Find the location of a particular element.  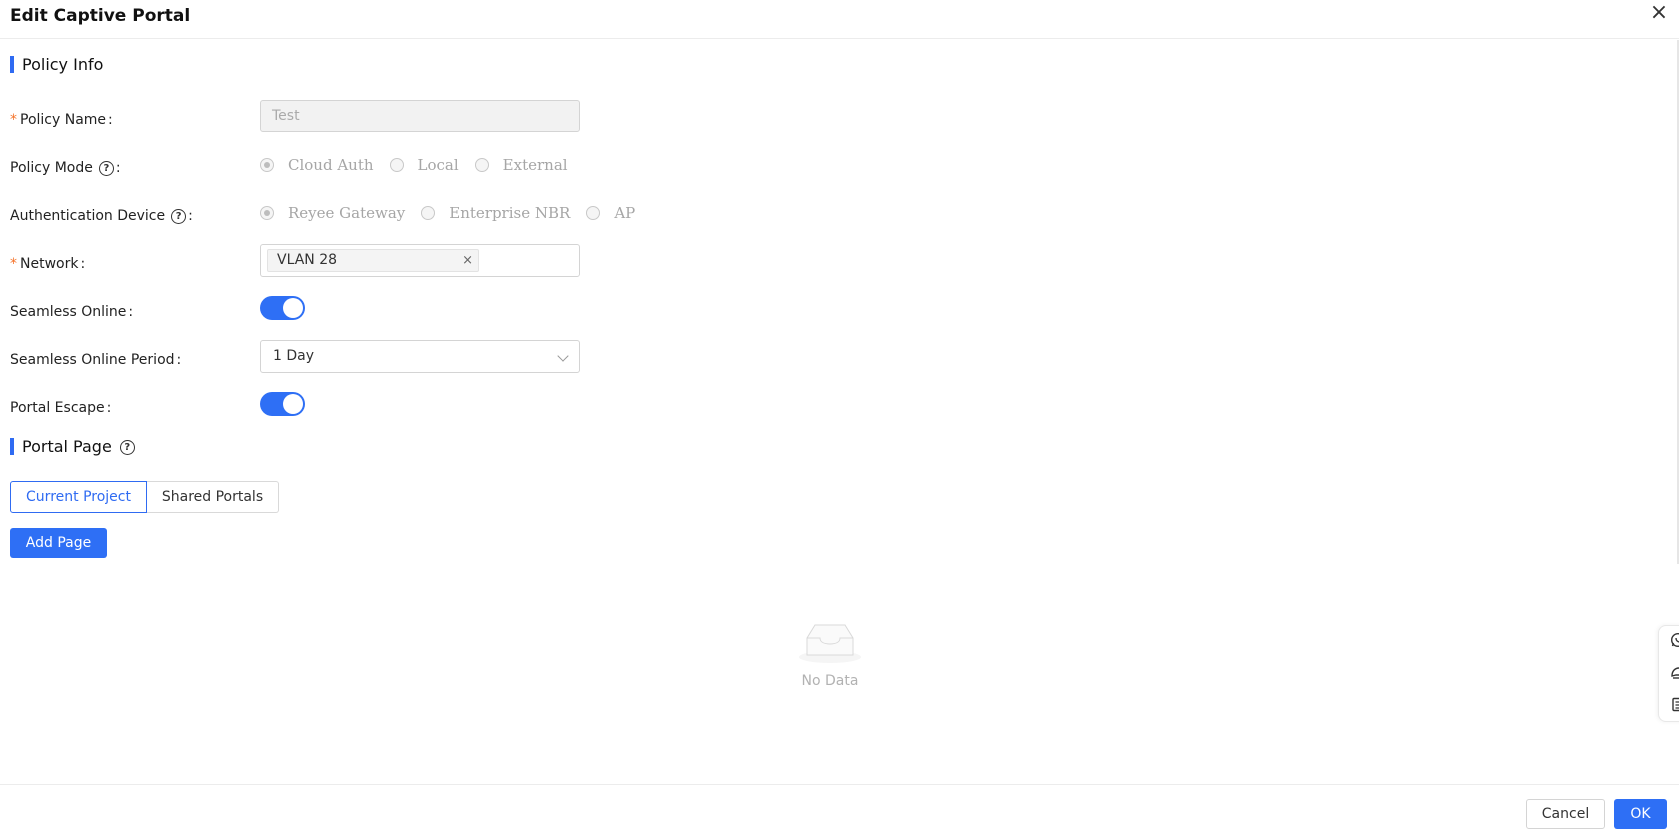

network-tag: VLAN 28 × is located at coordinates (373, 260).